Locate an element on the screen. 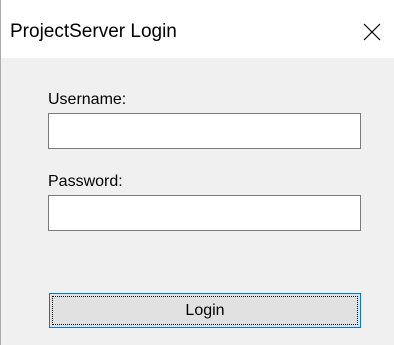  password-label: Password: is located at coordinates (85, 181).